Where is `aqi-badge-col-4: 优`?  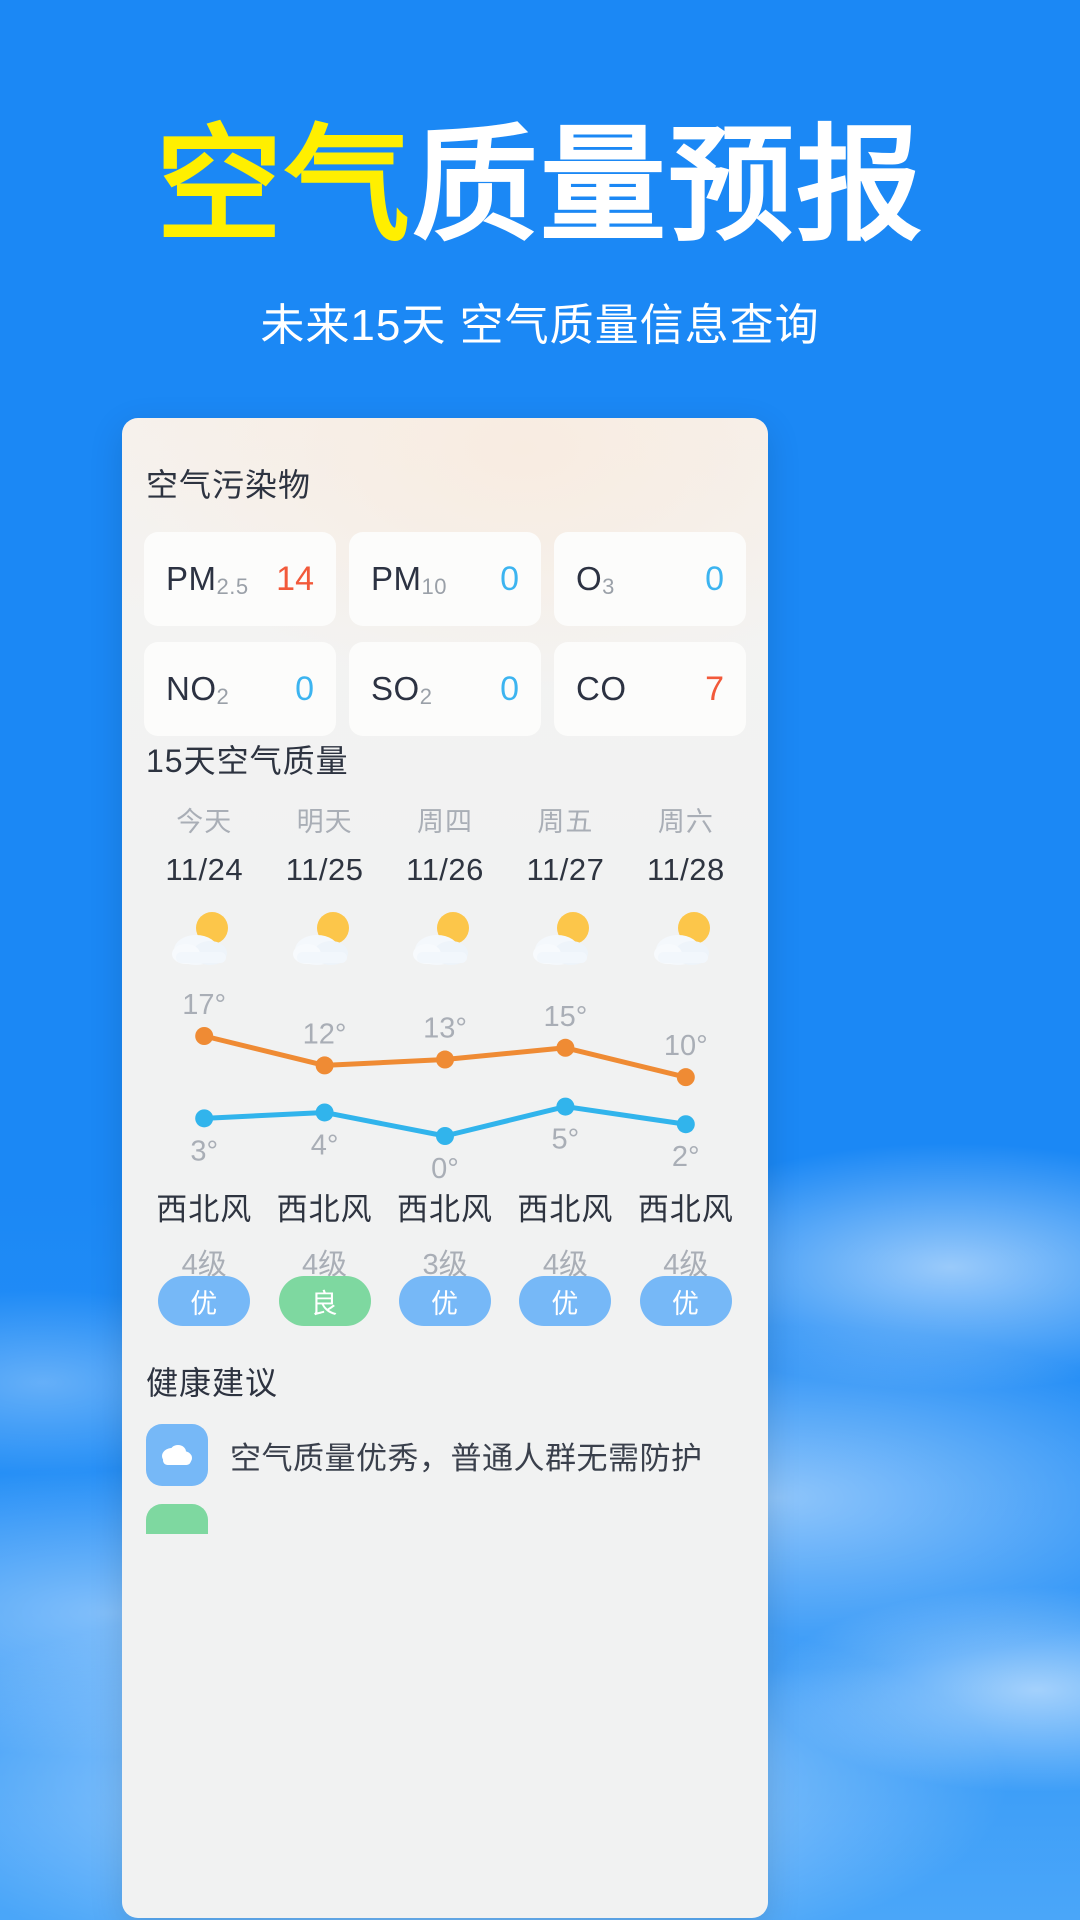 aqi-badge-col-4: 优 is located at coordinates (686, 1301).